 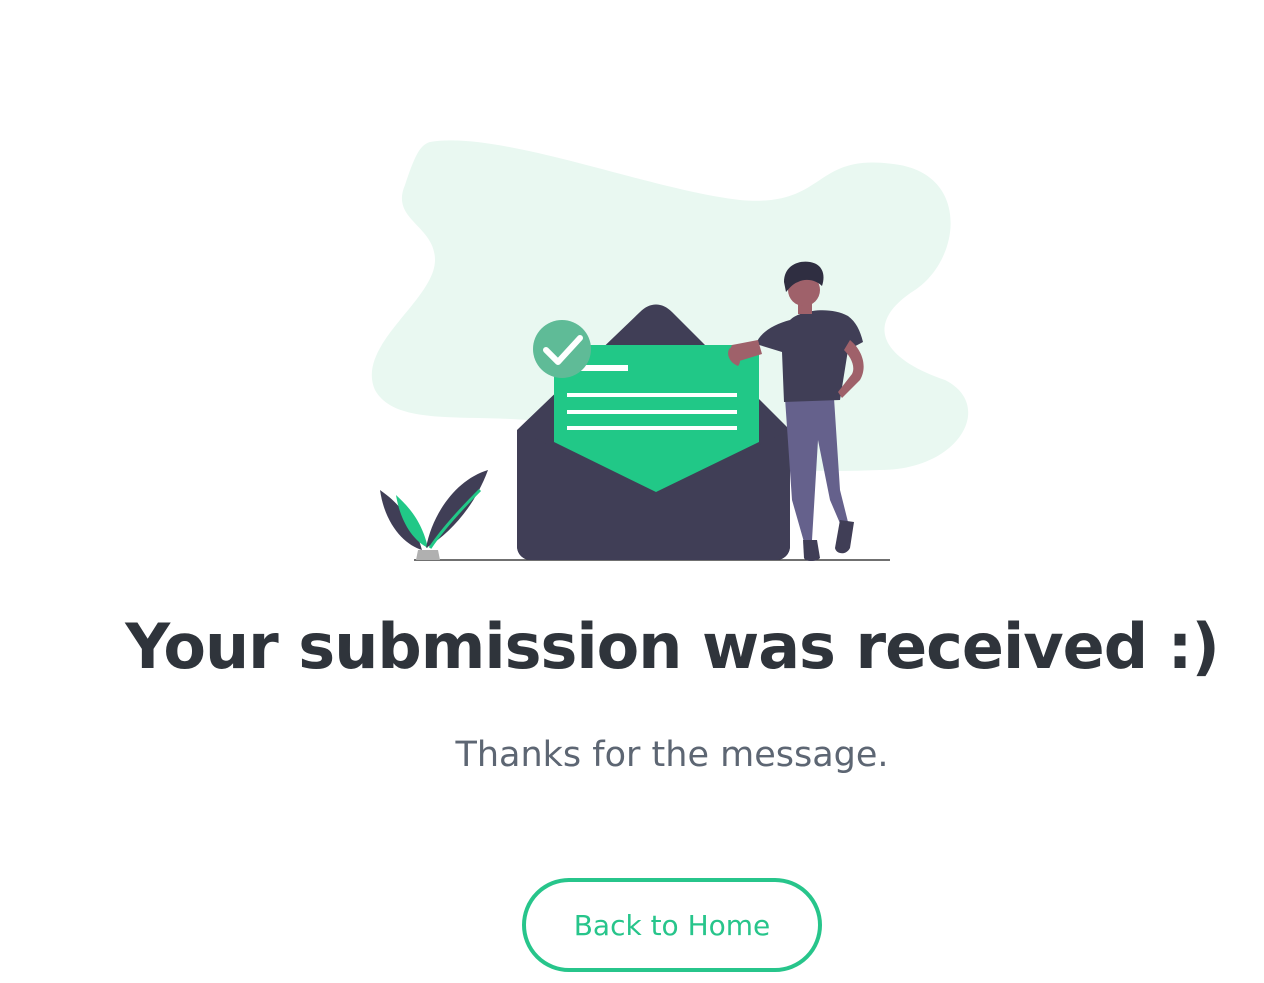 What do you see at coordinates (562, 349) in the screenshot?
I see `check-circle-icon` at bounding box center [562, 349].